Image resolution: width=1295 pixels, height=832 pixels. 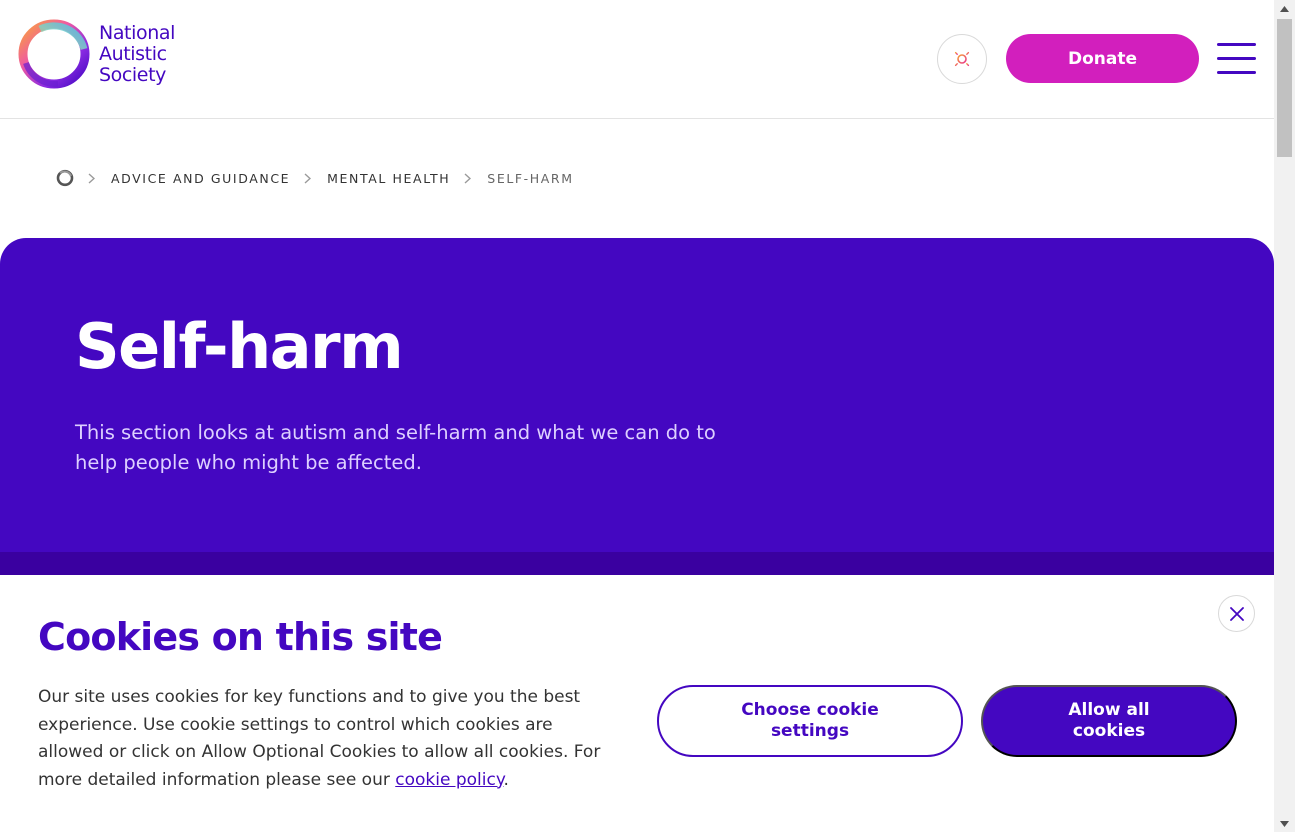 I want to click on logo-line: Autistic, so click(x=133, y=53).